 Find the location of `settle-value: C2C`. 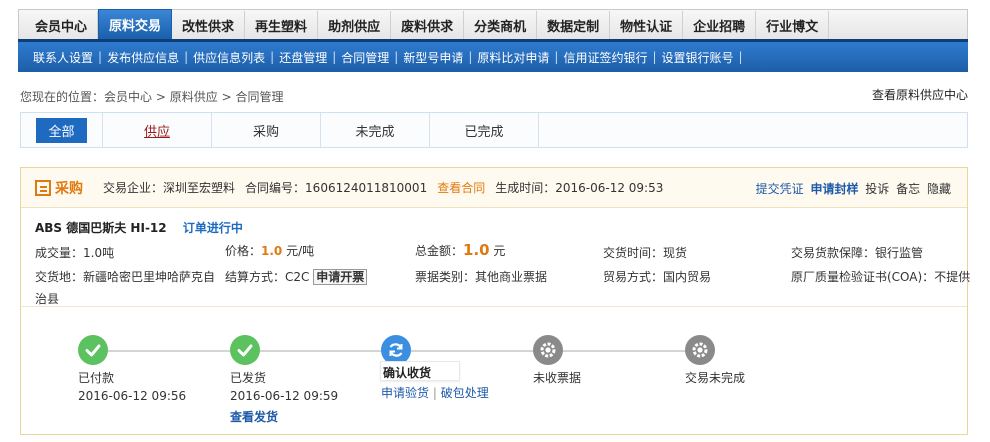

settle-value: C2C is located at coordinates (297, 277).